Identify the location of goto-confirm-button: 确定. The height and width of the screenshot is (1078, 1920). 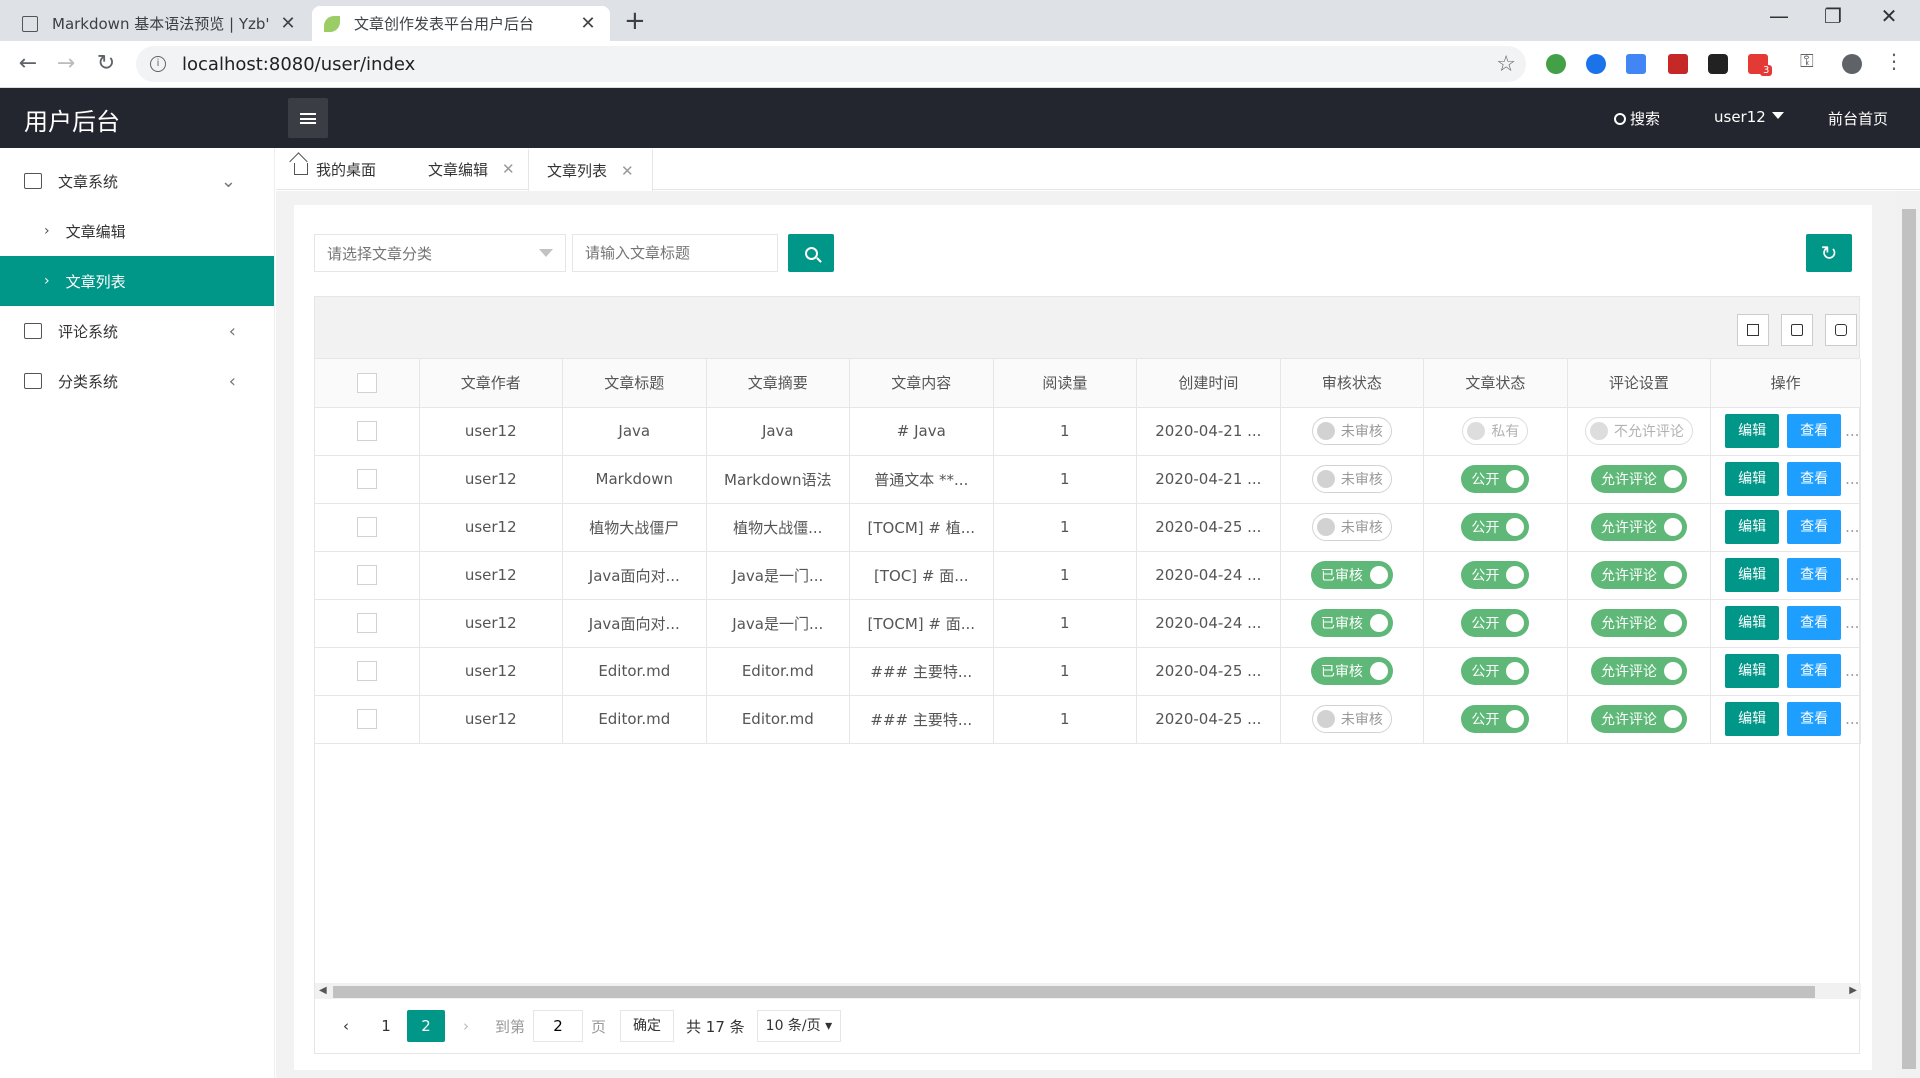
(647, 1026).